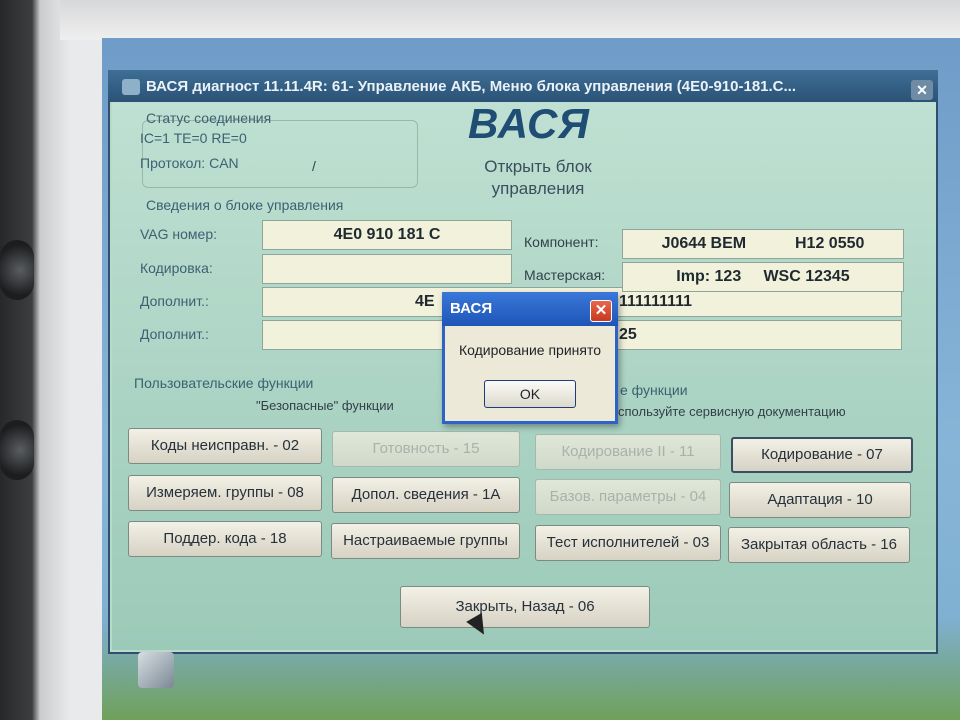 Image resolution: width=960 pixels, height=720 pixels. I want to click on adaptation-button: Адаптация - 10, so click(820, 500).